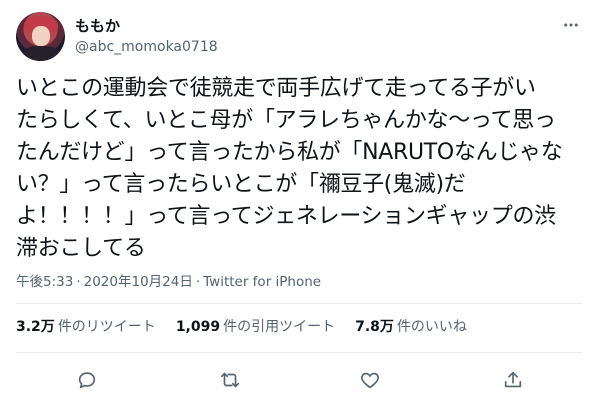 The height and width of the screenshot is (404, 598). I want to click on tweet-date: 2020年10月24日, so click(138, 282).